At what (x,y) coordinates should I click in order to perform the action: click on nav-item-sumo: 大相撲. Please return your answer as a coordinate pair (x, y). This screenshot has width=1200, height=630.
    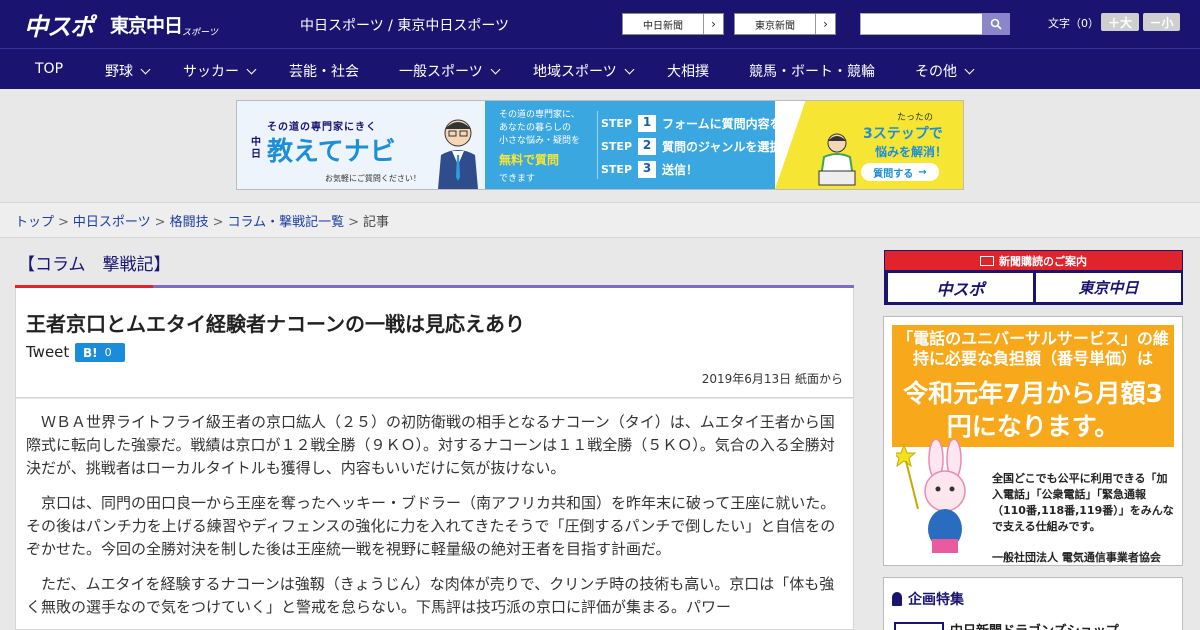
    Looking at the image, I should click on (688, 71).